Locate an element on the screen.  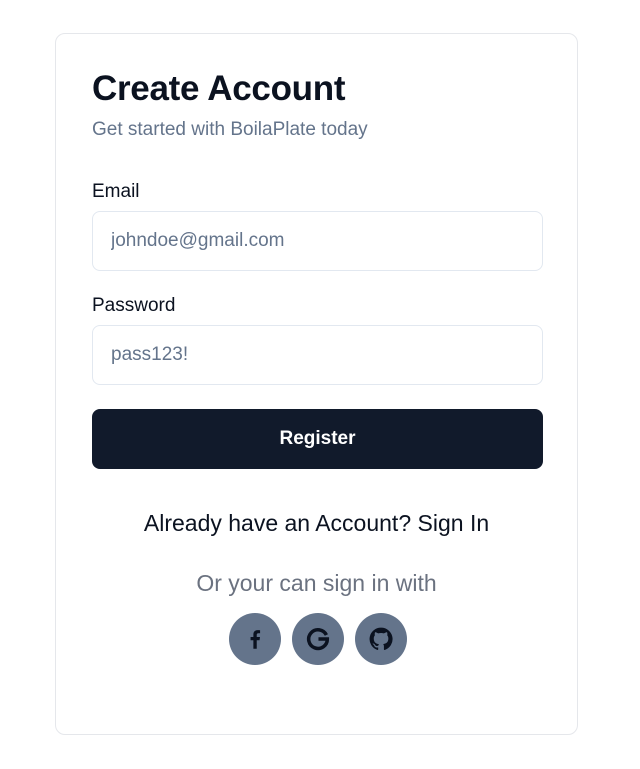
register-button: Register is located at coordinates (317, 439).